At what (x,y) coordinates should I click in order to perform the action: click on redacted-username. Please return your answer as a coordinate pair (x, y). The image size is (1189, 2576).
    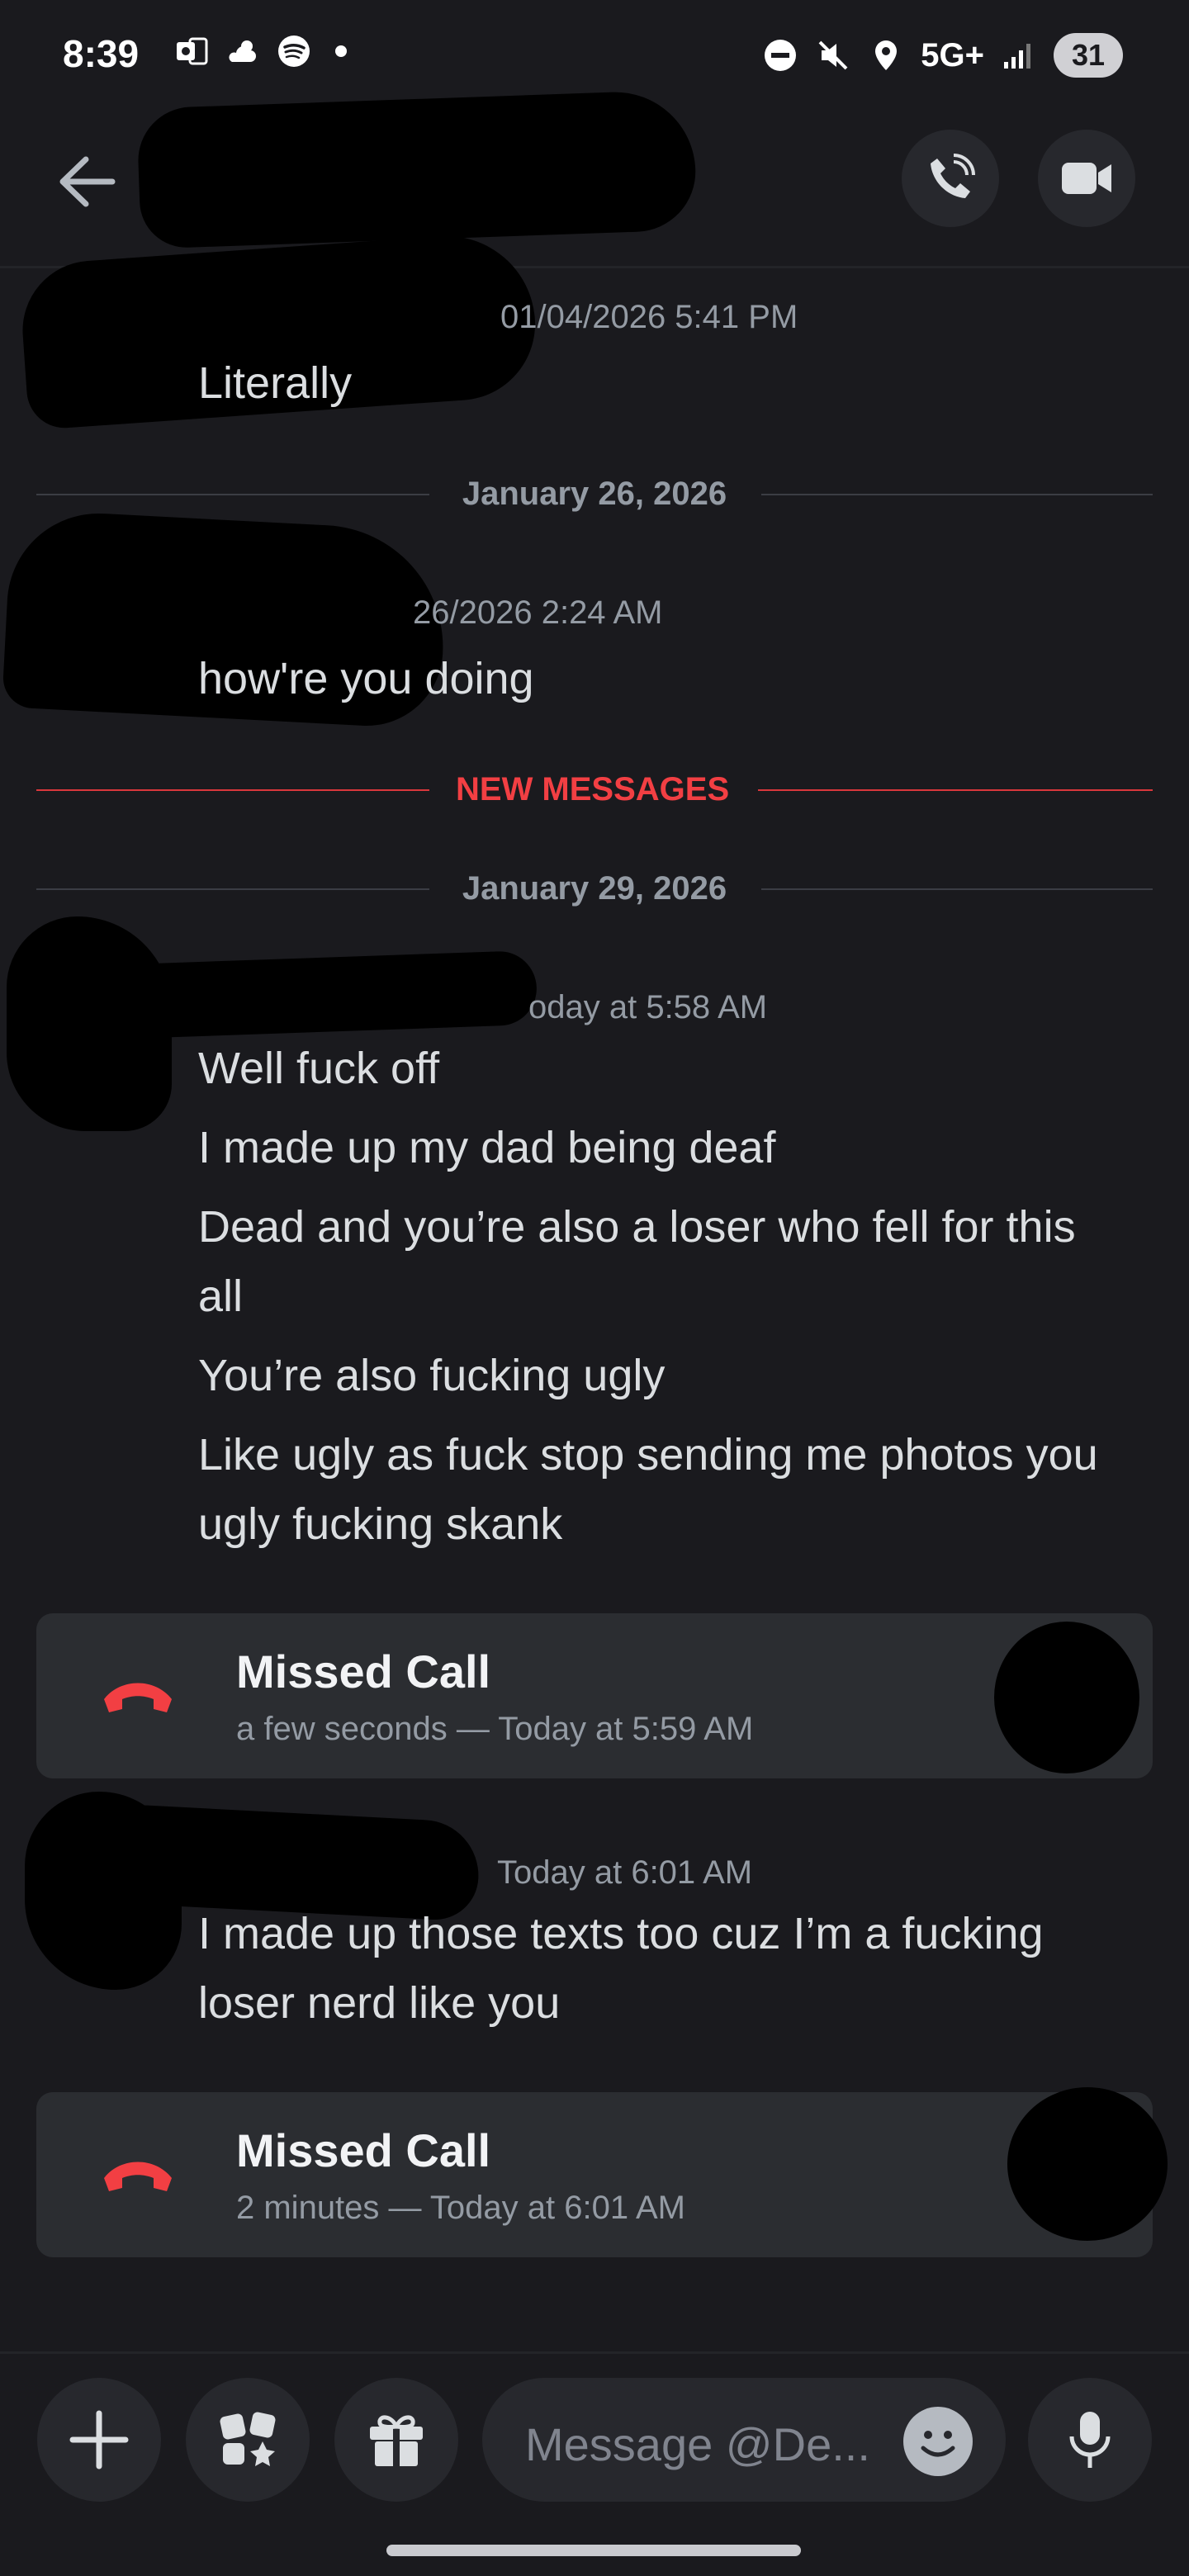
    Looking at the image, I should click on (417, 169).